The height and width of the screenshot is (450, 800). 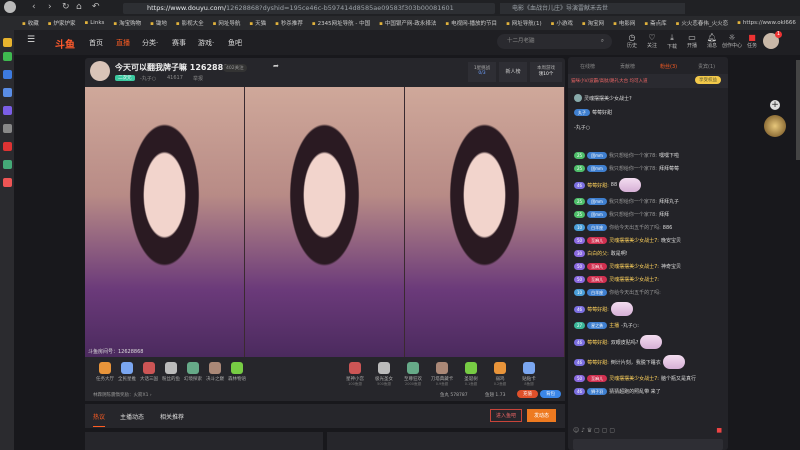 What do you see at coordinates (562, 23) in the screenshot?
I see `bookmark-item: 小游戏` at bounding box center [562, 23].